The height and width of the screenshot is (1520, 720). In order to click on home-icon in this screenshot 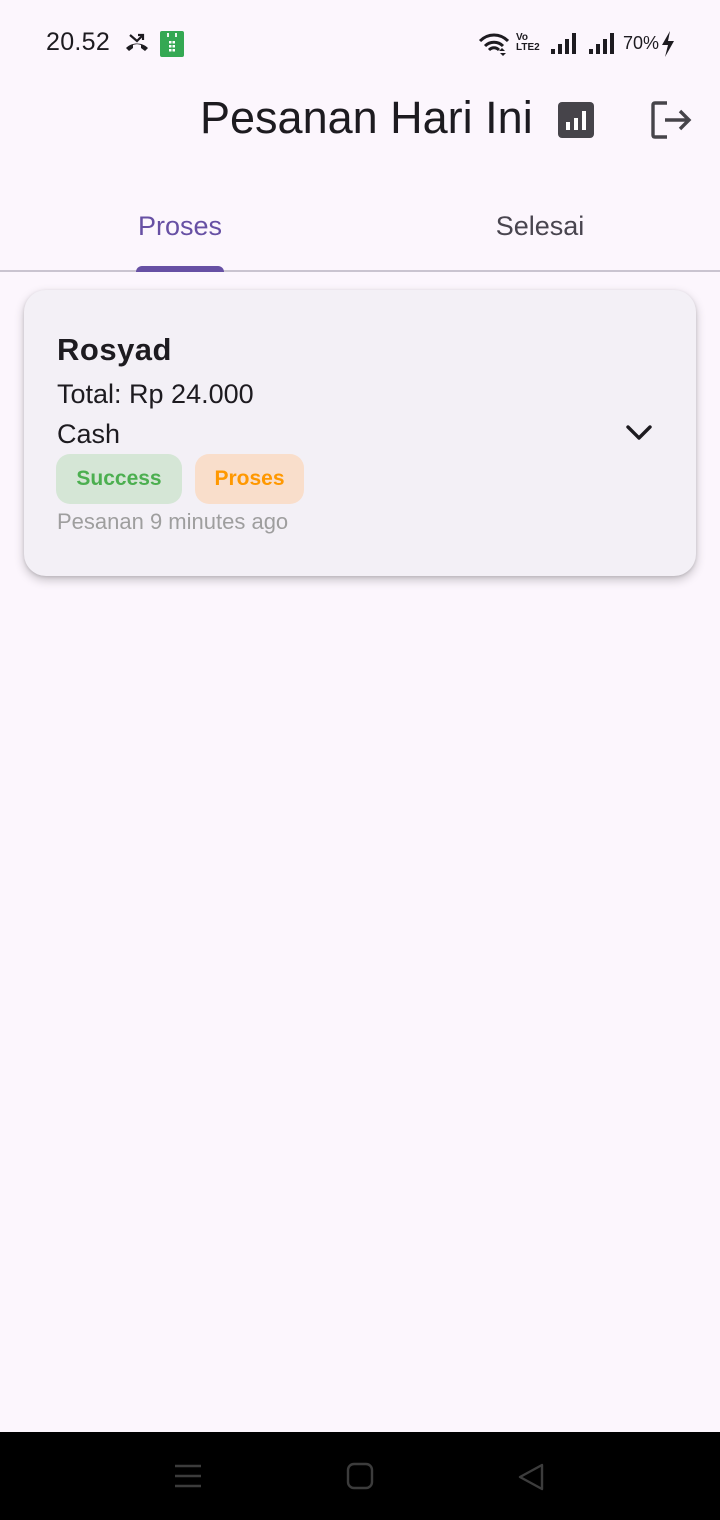, I will do `click(360, 1476)`.